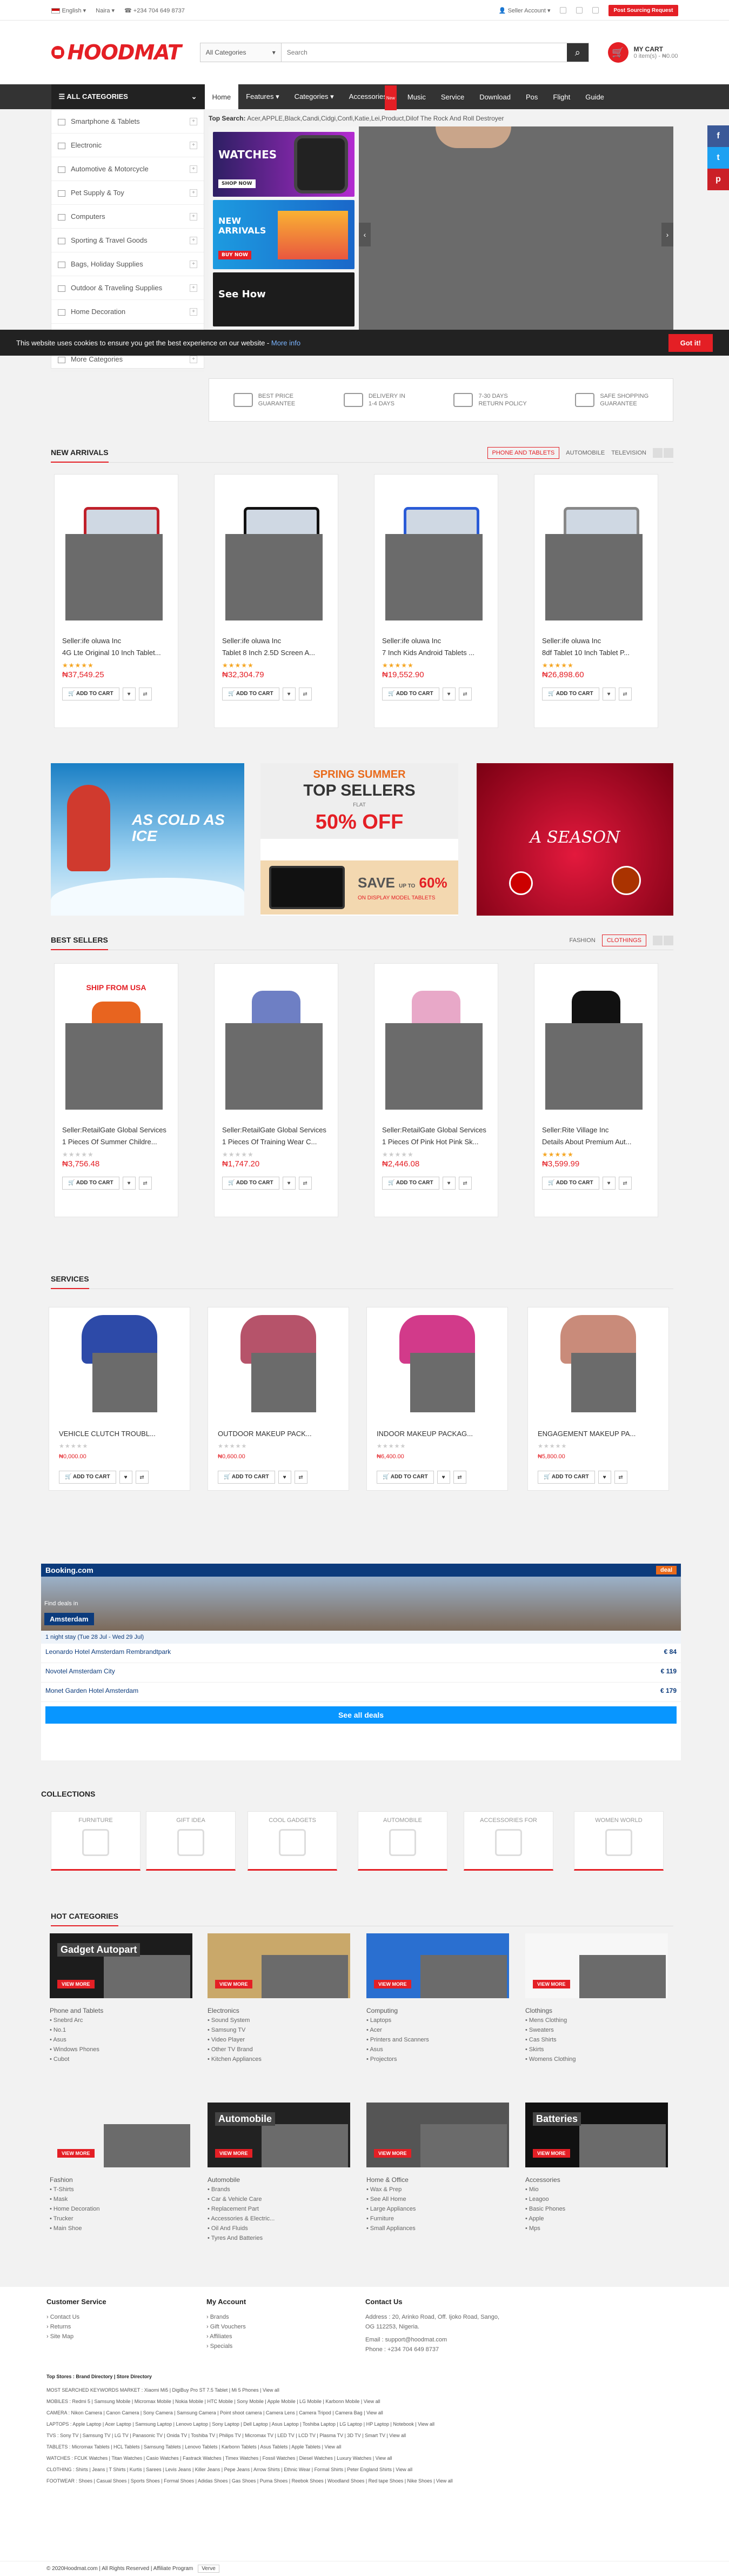 The image size is (729, 2576). What do you see at coordinates (128, 97) in the screenshot?
I see `all-categories-toggle: ☰ ALL CATEGORIES ⌄` at bounding box center [128, 97].